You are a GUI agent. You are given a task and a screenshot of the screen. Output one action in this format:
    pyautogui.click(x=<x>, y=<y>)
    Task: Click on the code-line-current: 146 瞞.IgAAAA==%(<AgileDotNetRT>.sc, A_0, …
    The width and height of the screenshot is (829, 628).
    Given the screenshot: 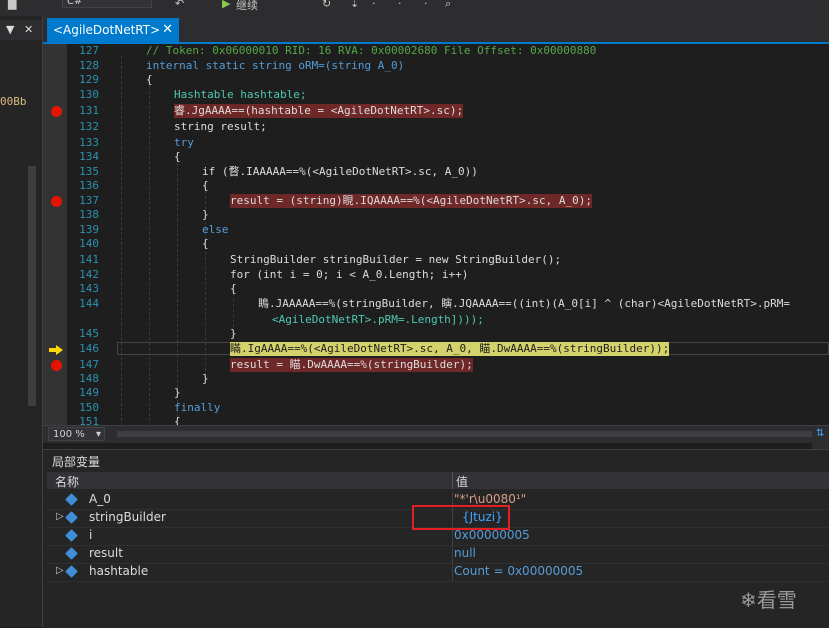 What is the action you would take?
    pyautogui.click(x=374, y=349)
    